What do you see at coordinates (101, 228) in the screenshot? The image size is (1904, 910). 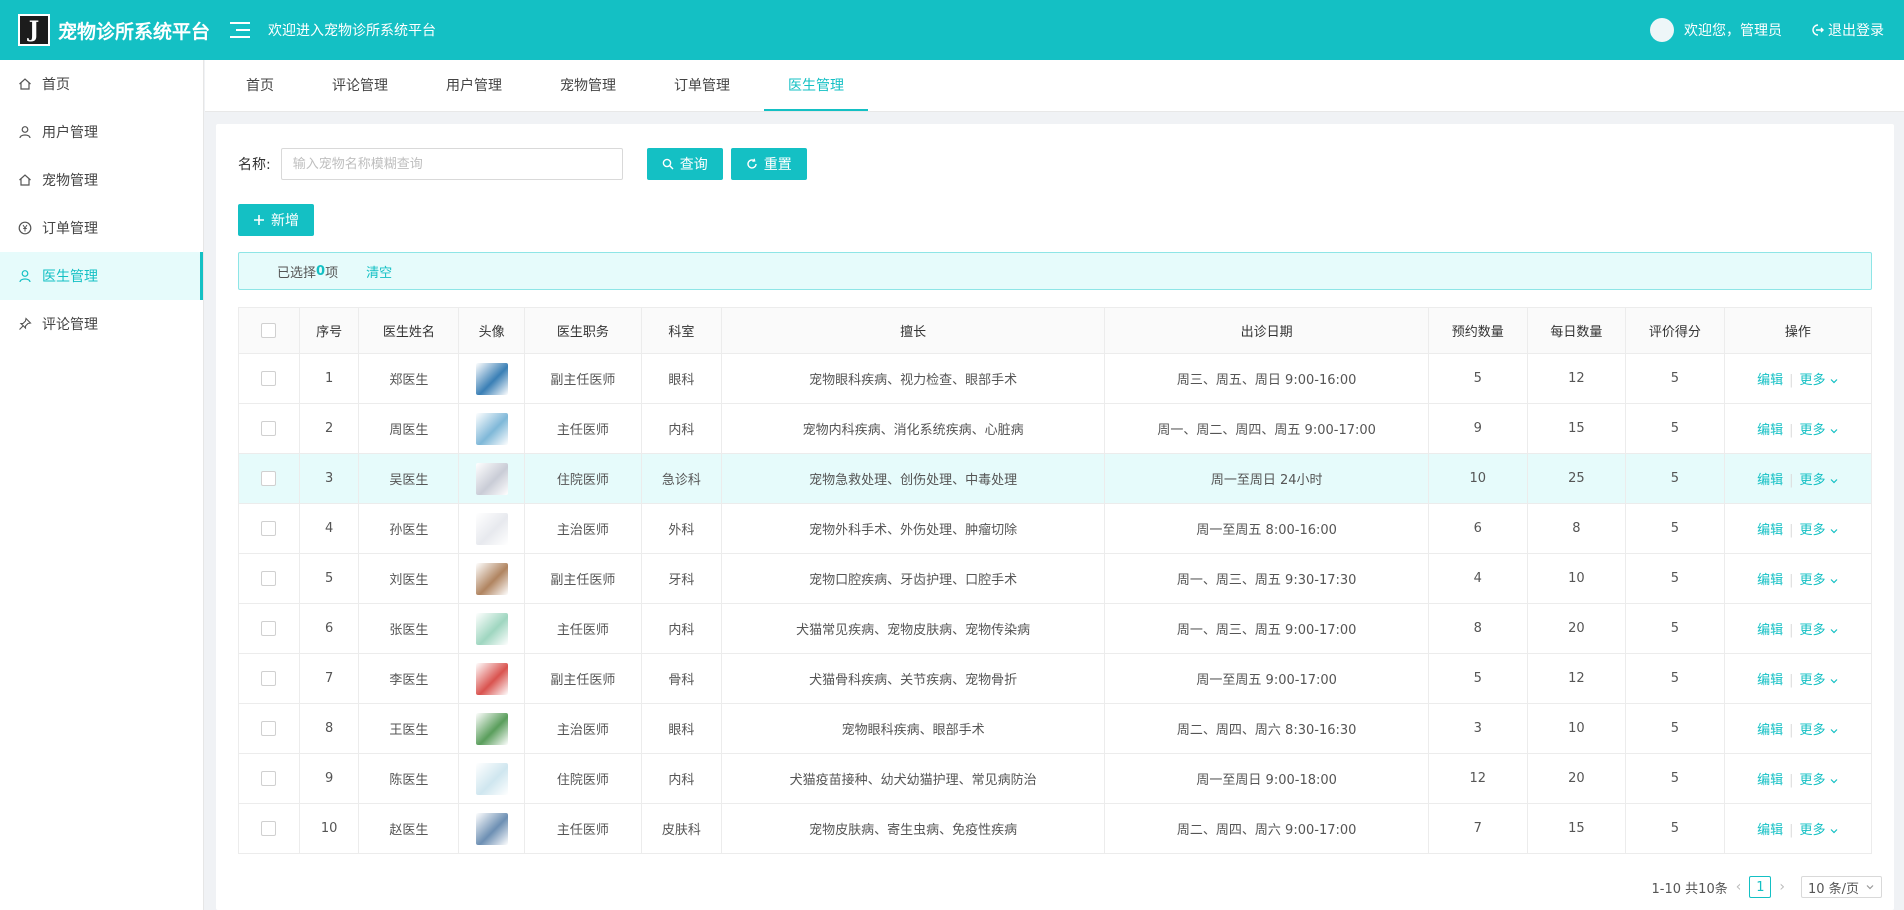 I see `sidebar-item-orders: 订单管理` at bounding box center [101, 228].